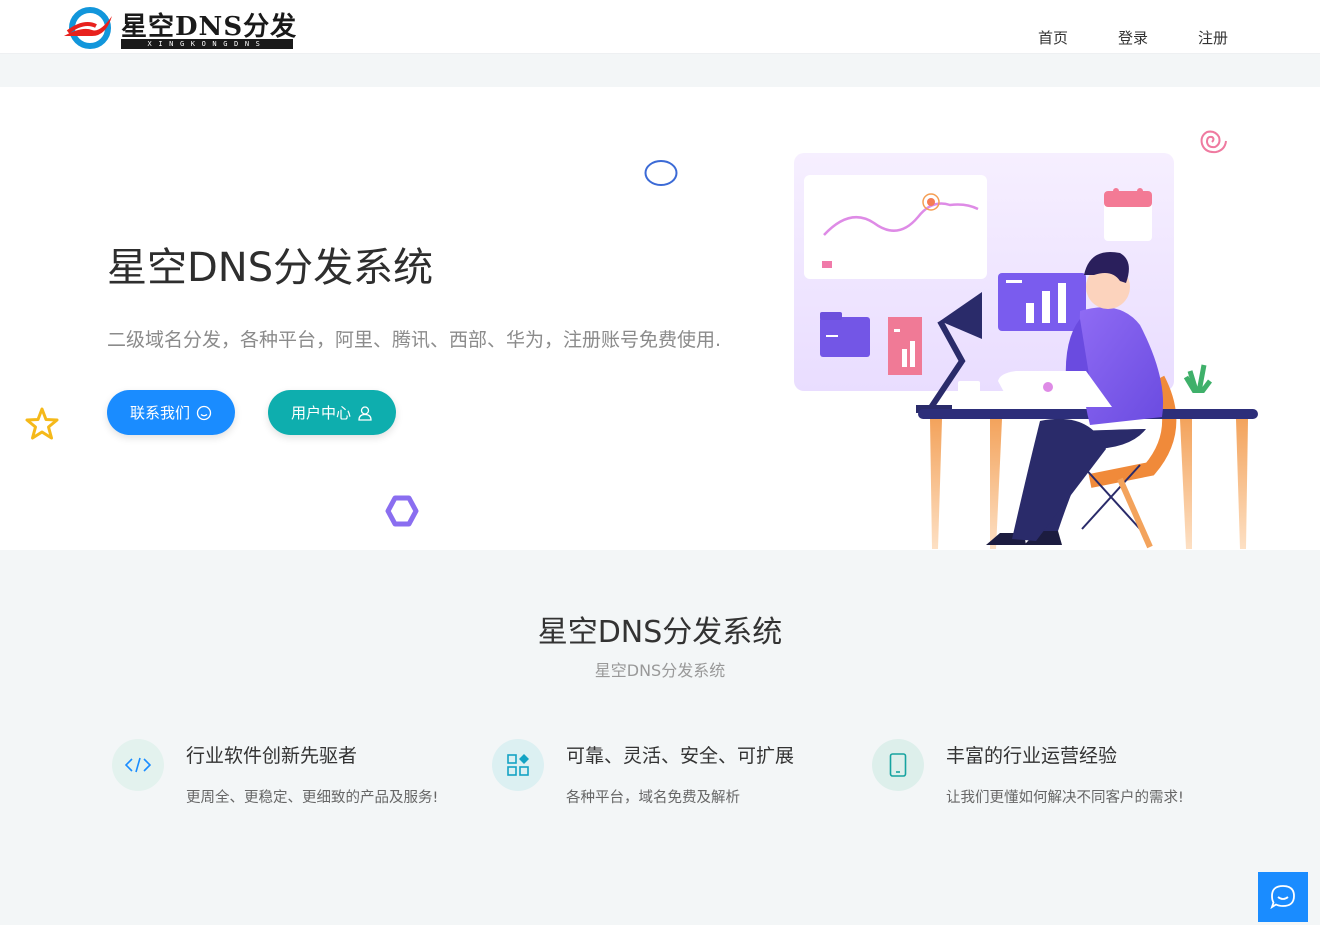  I want to click on nav-register: 注册, so click(1213, 37).